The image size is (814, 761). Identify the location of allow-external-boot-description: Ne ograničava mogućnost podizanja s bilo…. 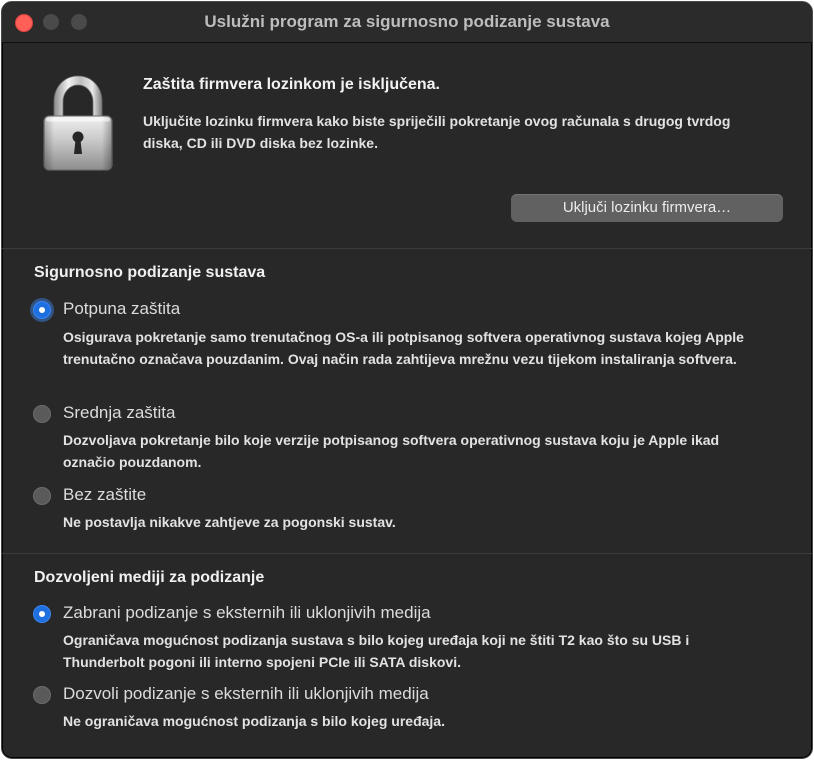
(254, 721).